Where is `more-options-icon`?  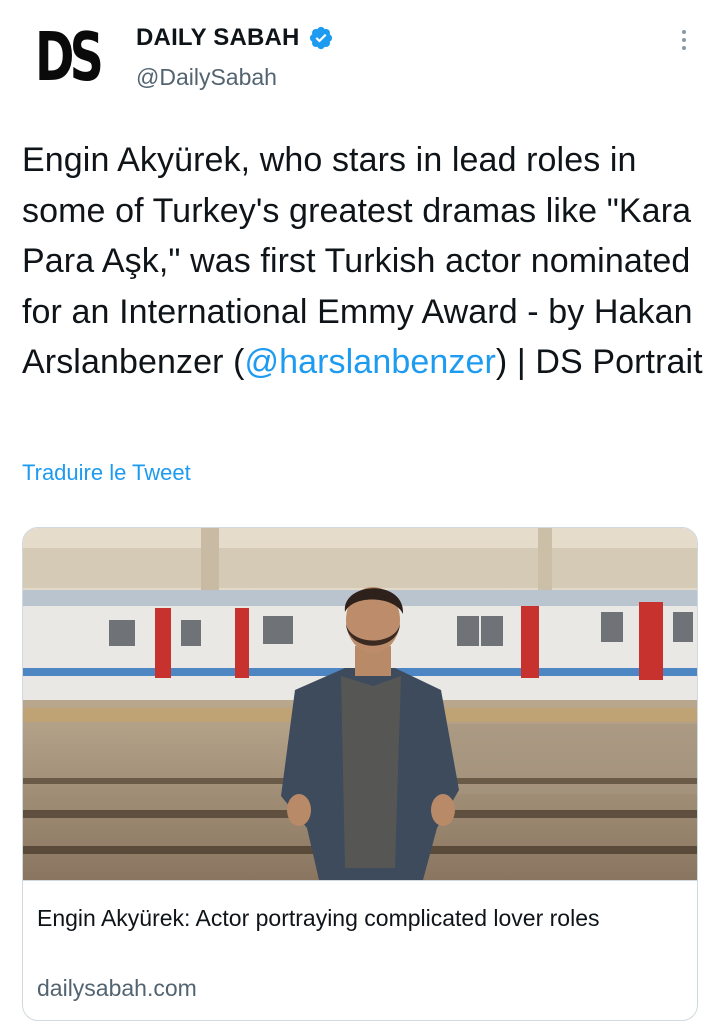
more-options-icon is located at coordinates (684, 40).